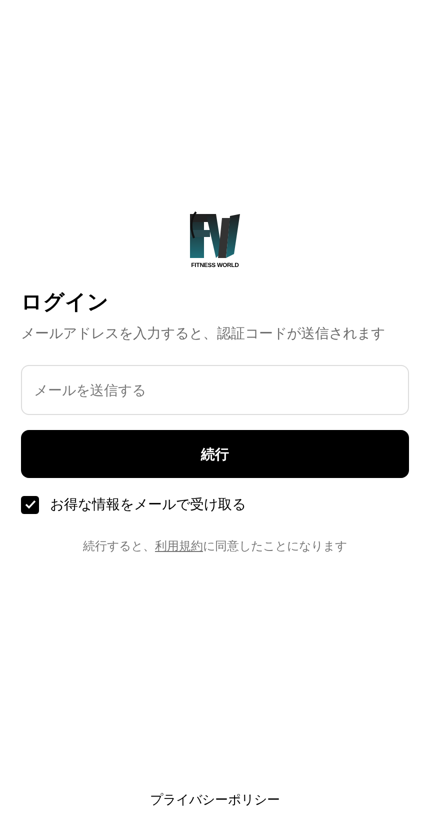 The height and width of the screenshot is (831, 430). I want to click on continue-button: 続行, so click(215, 454).